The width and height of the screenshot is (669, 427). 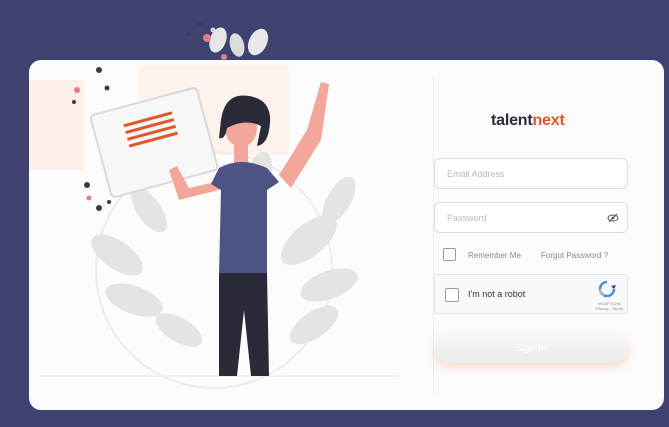 I want to click on sign-in-button: Sign In, so click(x=531, y=348).